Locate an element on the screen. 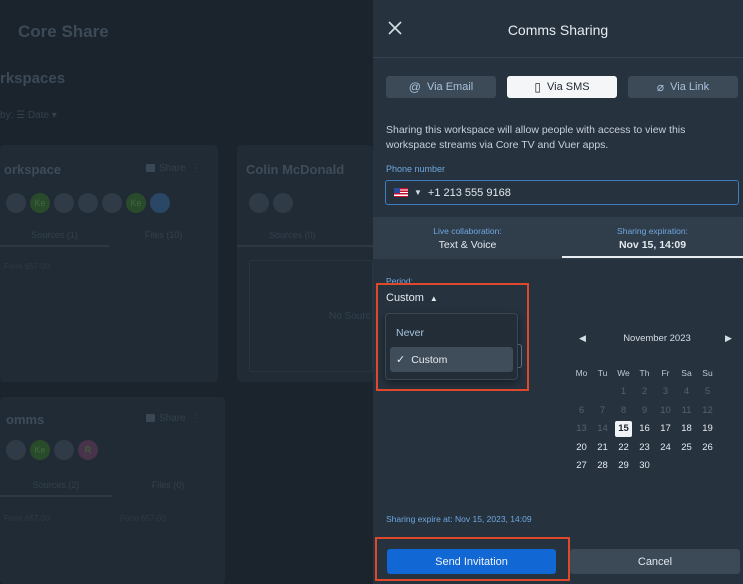 The width and height of the screenshot is (743, 584). live-collaboration-value: Text & Voice is located at coordinates (467, 245).